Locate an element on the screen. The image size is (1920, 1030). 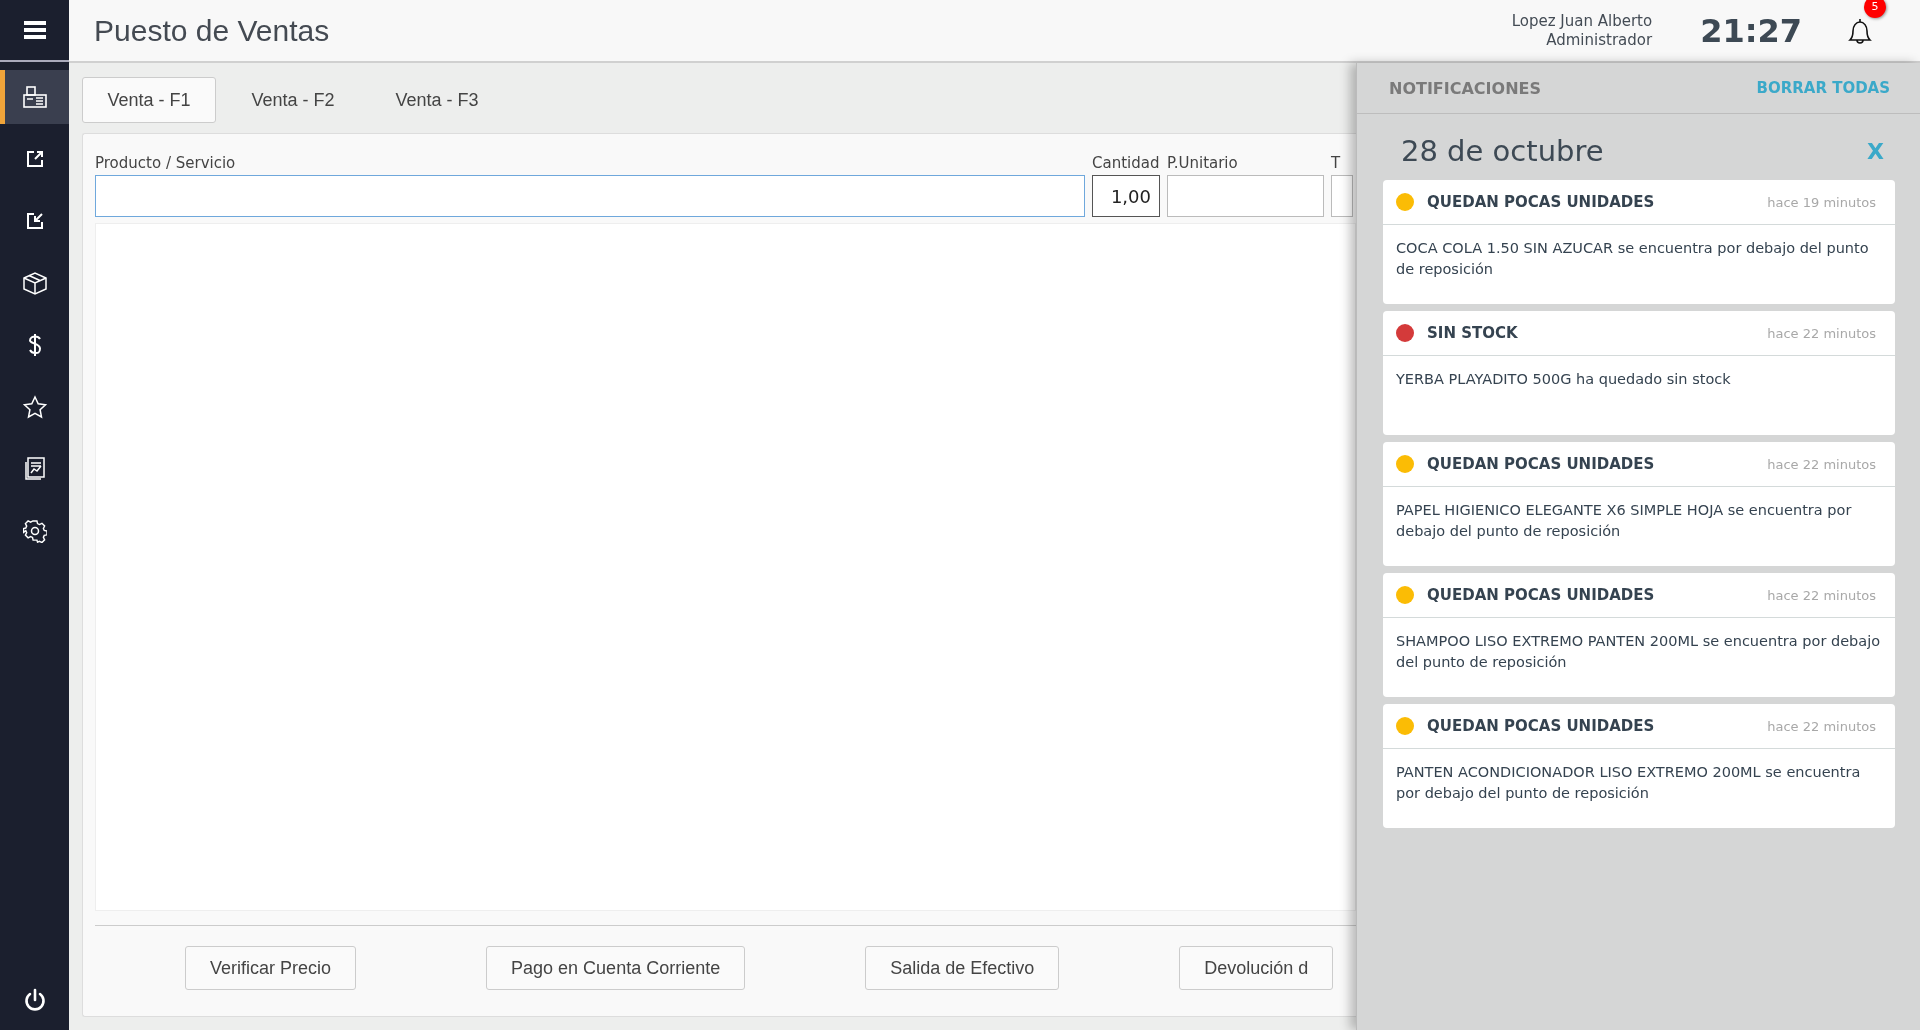
sidebar-item is located at coordinates (34, 97).